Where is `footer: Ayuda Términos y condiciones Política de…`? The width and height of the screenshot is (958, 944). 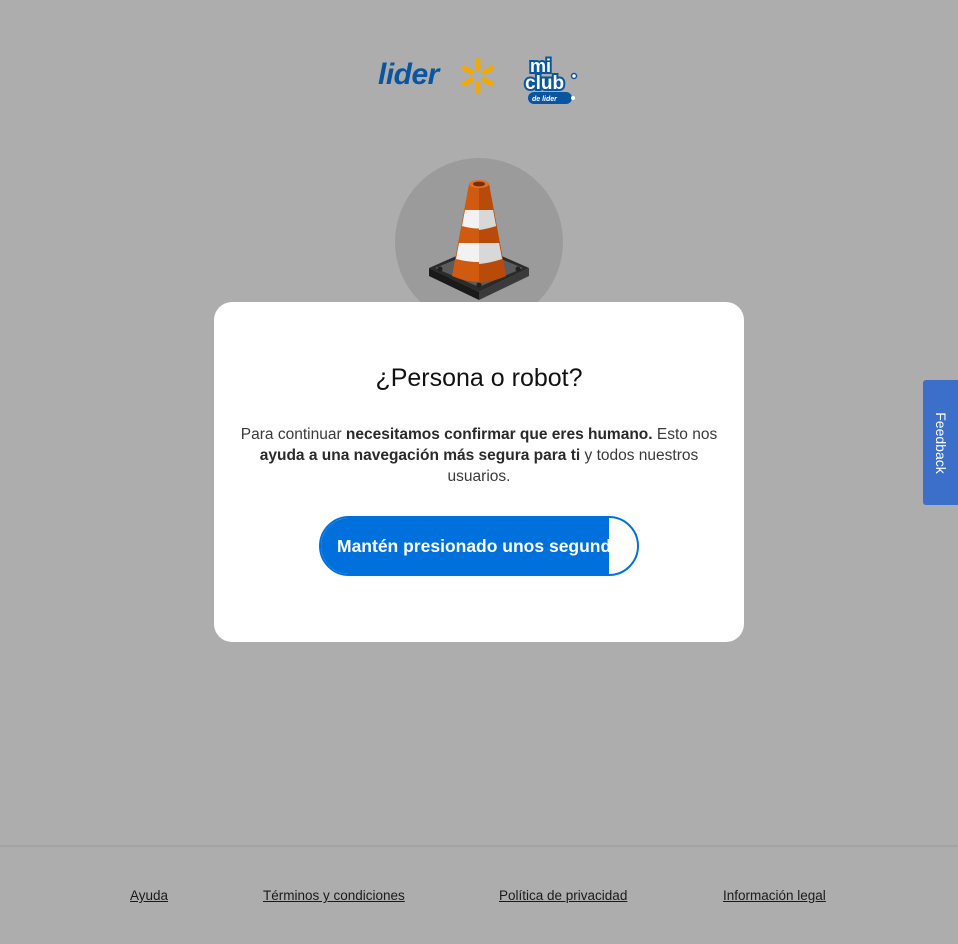
footer: Ayuda Términos y condiciones Política de… is located at coordinates (479, 894).